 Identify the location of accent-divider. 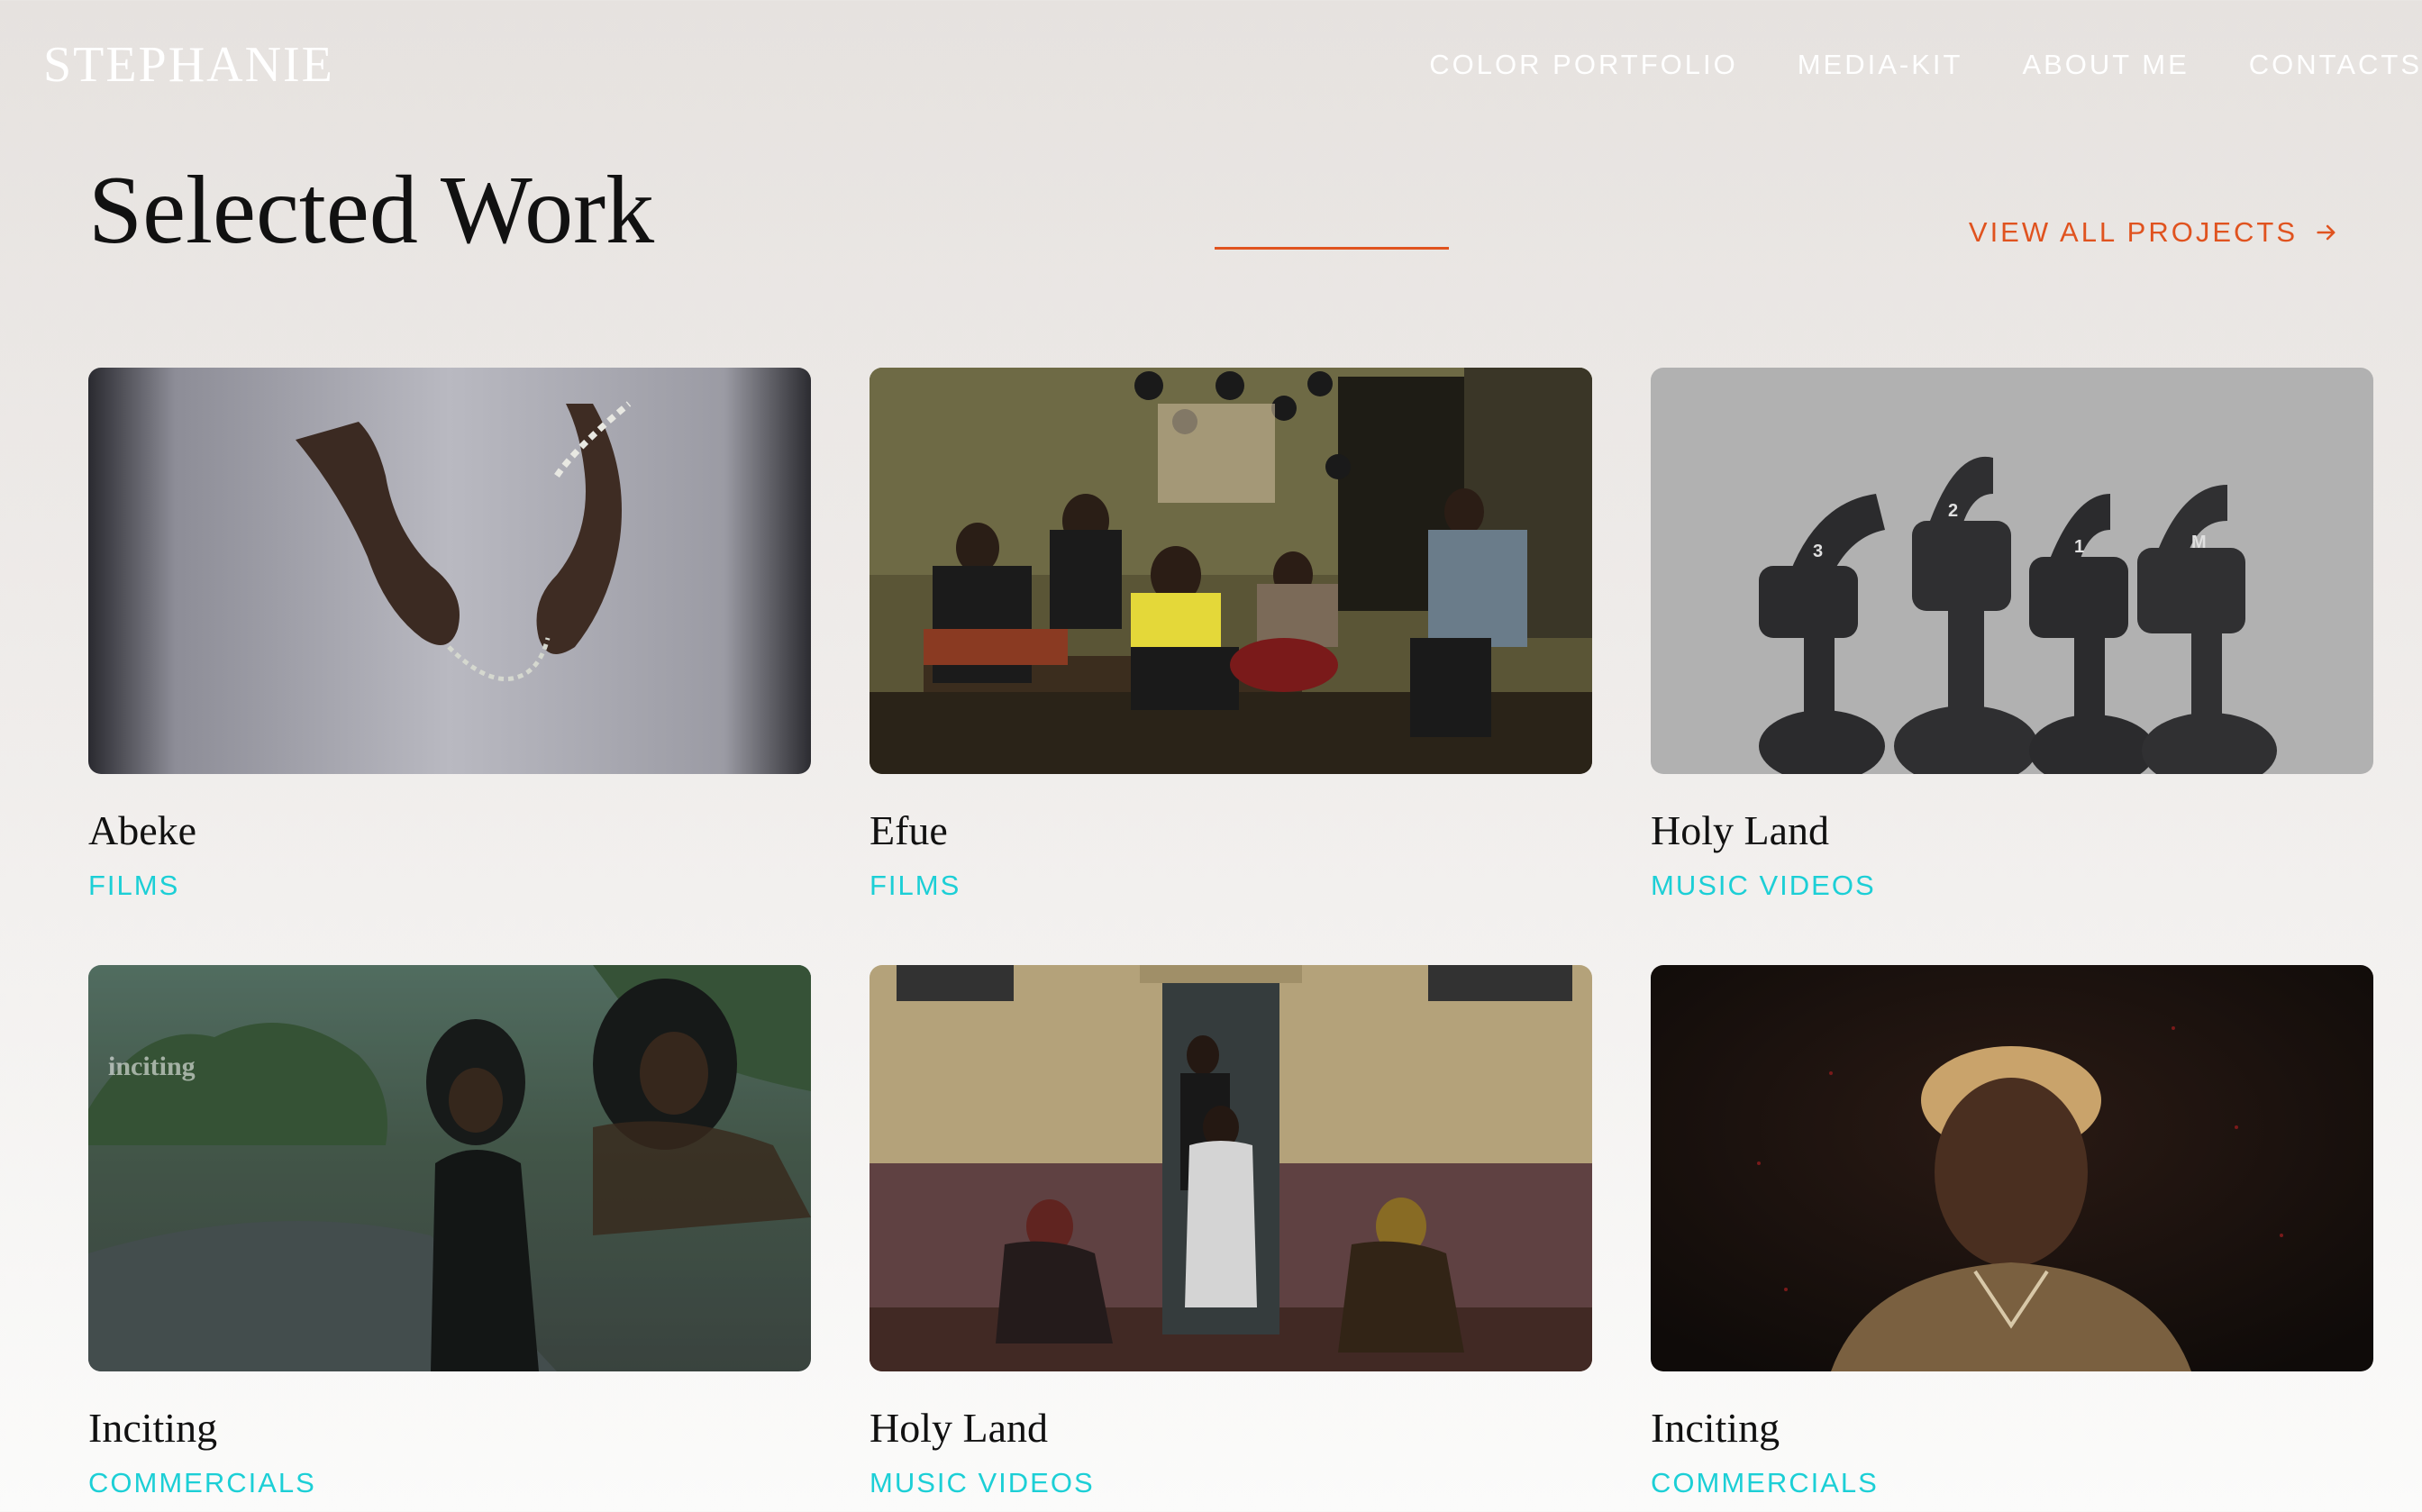
(1332, 248).